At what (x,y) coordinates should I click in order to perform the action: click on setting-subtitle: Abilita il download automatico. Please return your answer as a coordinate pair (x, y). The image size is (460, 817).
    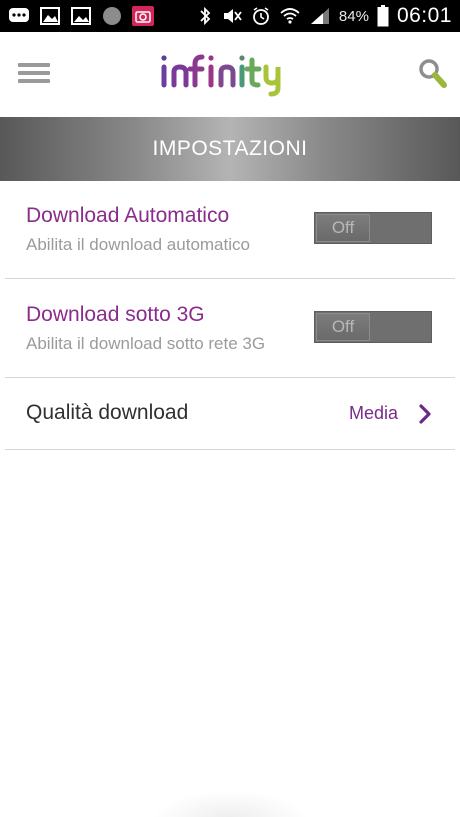
    Looking at the image, I should click on (138, 244).